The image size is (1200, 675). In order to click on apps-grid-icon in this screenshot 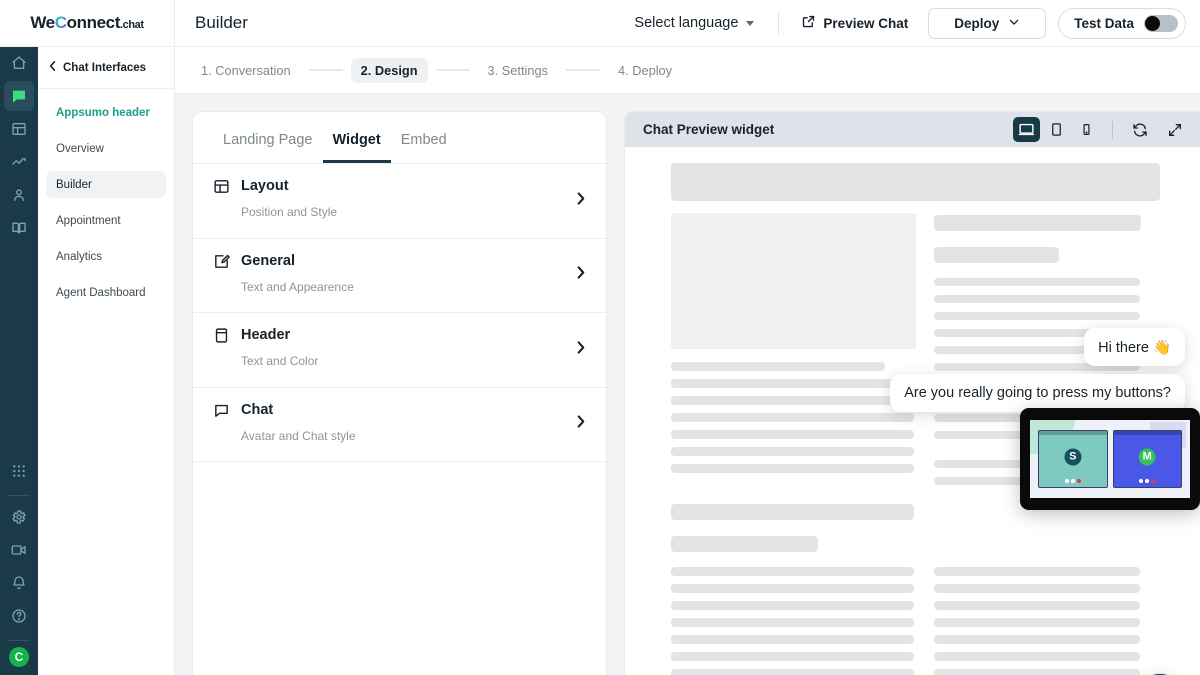, I will do `click(19, 471)`.